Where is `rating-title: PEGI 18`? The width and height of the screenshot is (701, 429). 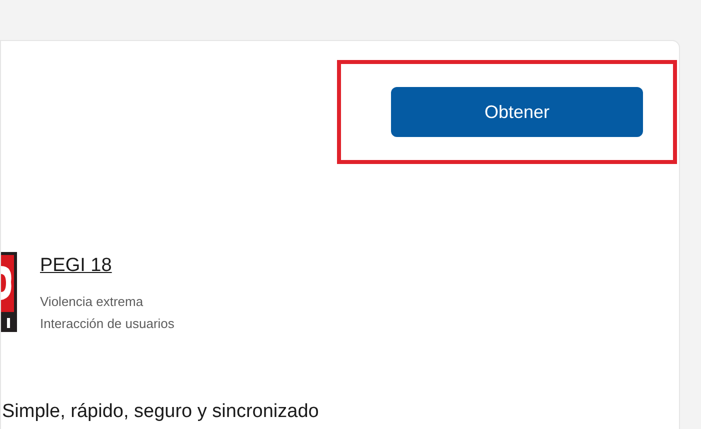 rating-title: PEGI 18 is located at coordinates (107, 266).